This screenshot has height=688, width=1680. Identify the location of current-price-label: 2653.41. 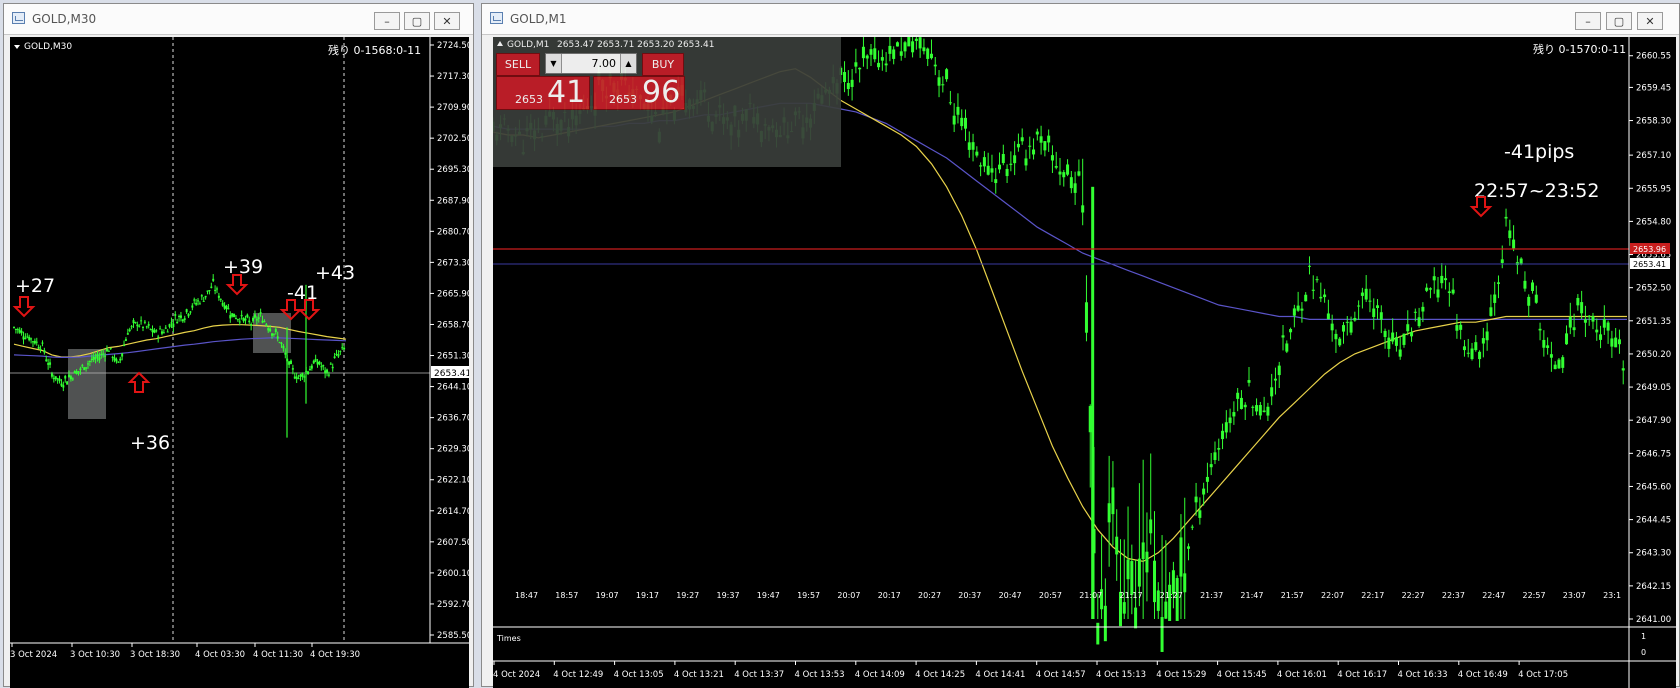
(1649, 264).